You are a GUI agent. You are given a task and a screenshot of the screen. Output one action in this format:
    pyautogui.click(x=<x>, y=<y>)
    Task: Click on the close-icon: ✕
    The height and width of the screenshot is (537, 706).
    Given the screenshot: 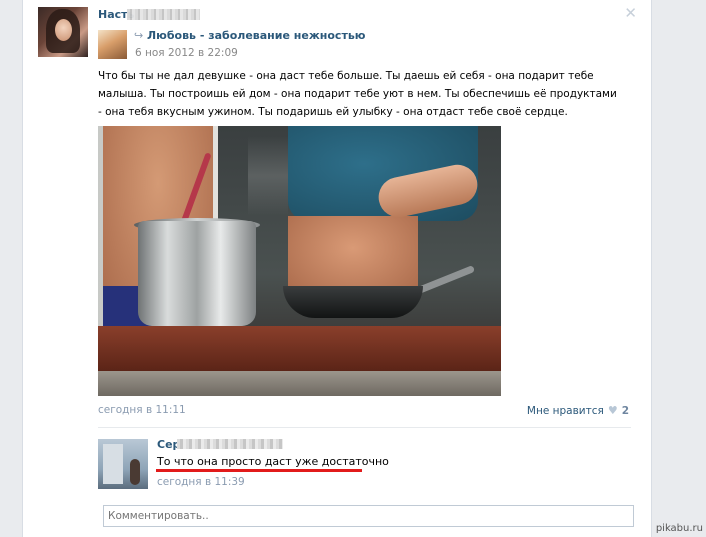 What is the action you would take?
    pyautogui.click(x=630, y=13)
    